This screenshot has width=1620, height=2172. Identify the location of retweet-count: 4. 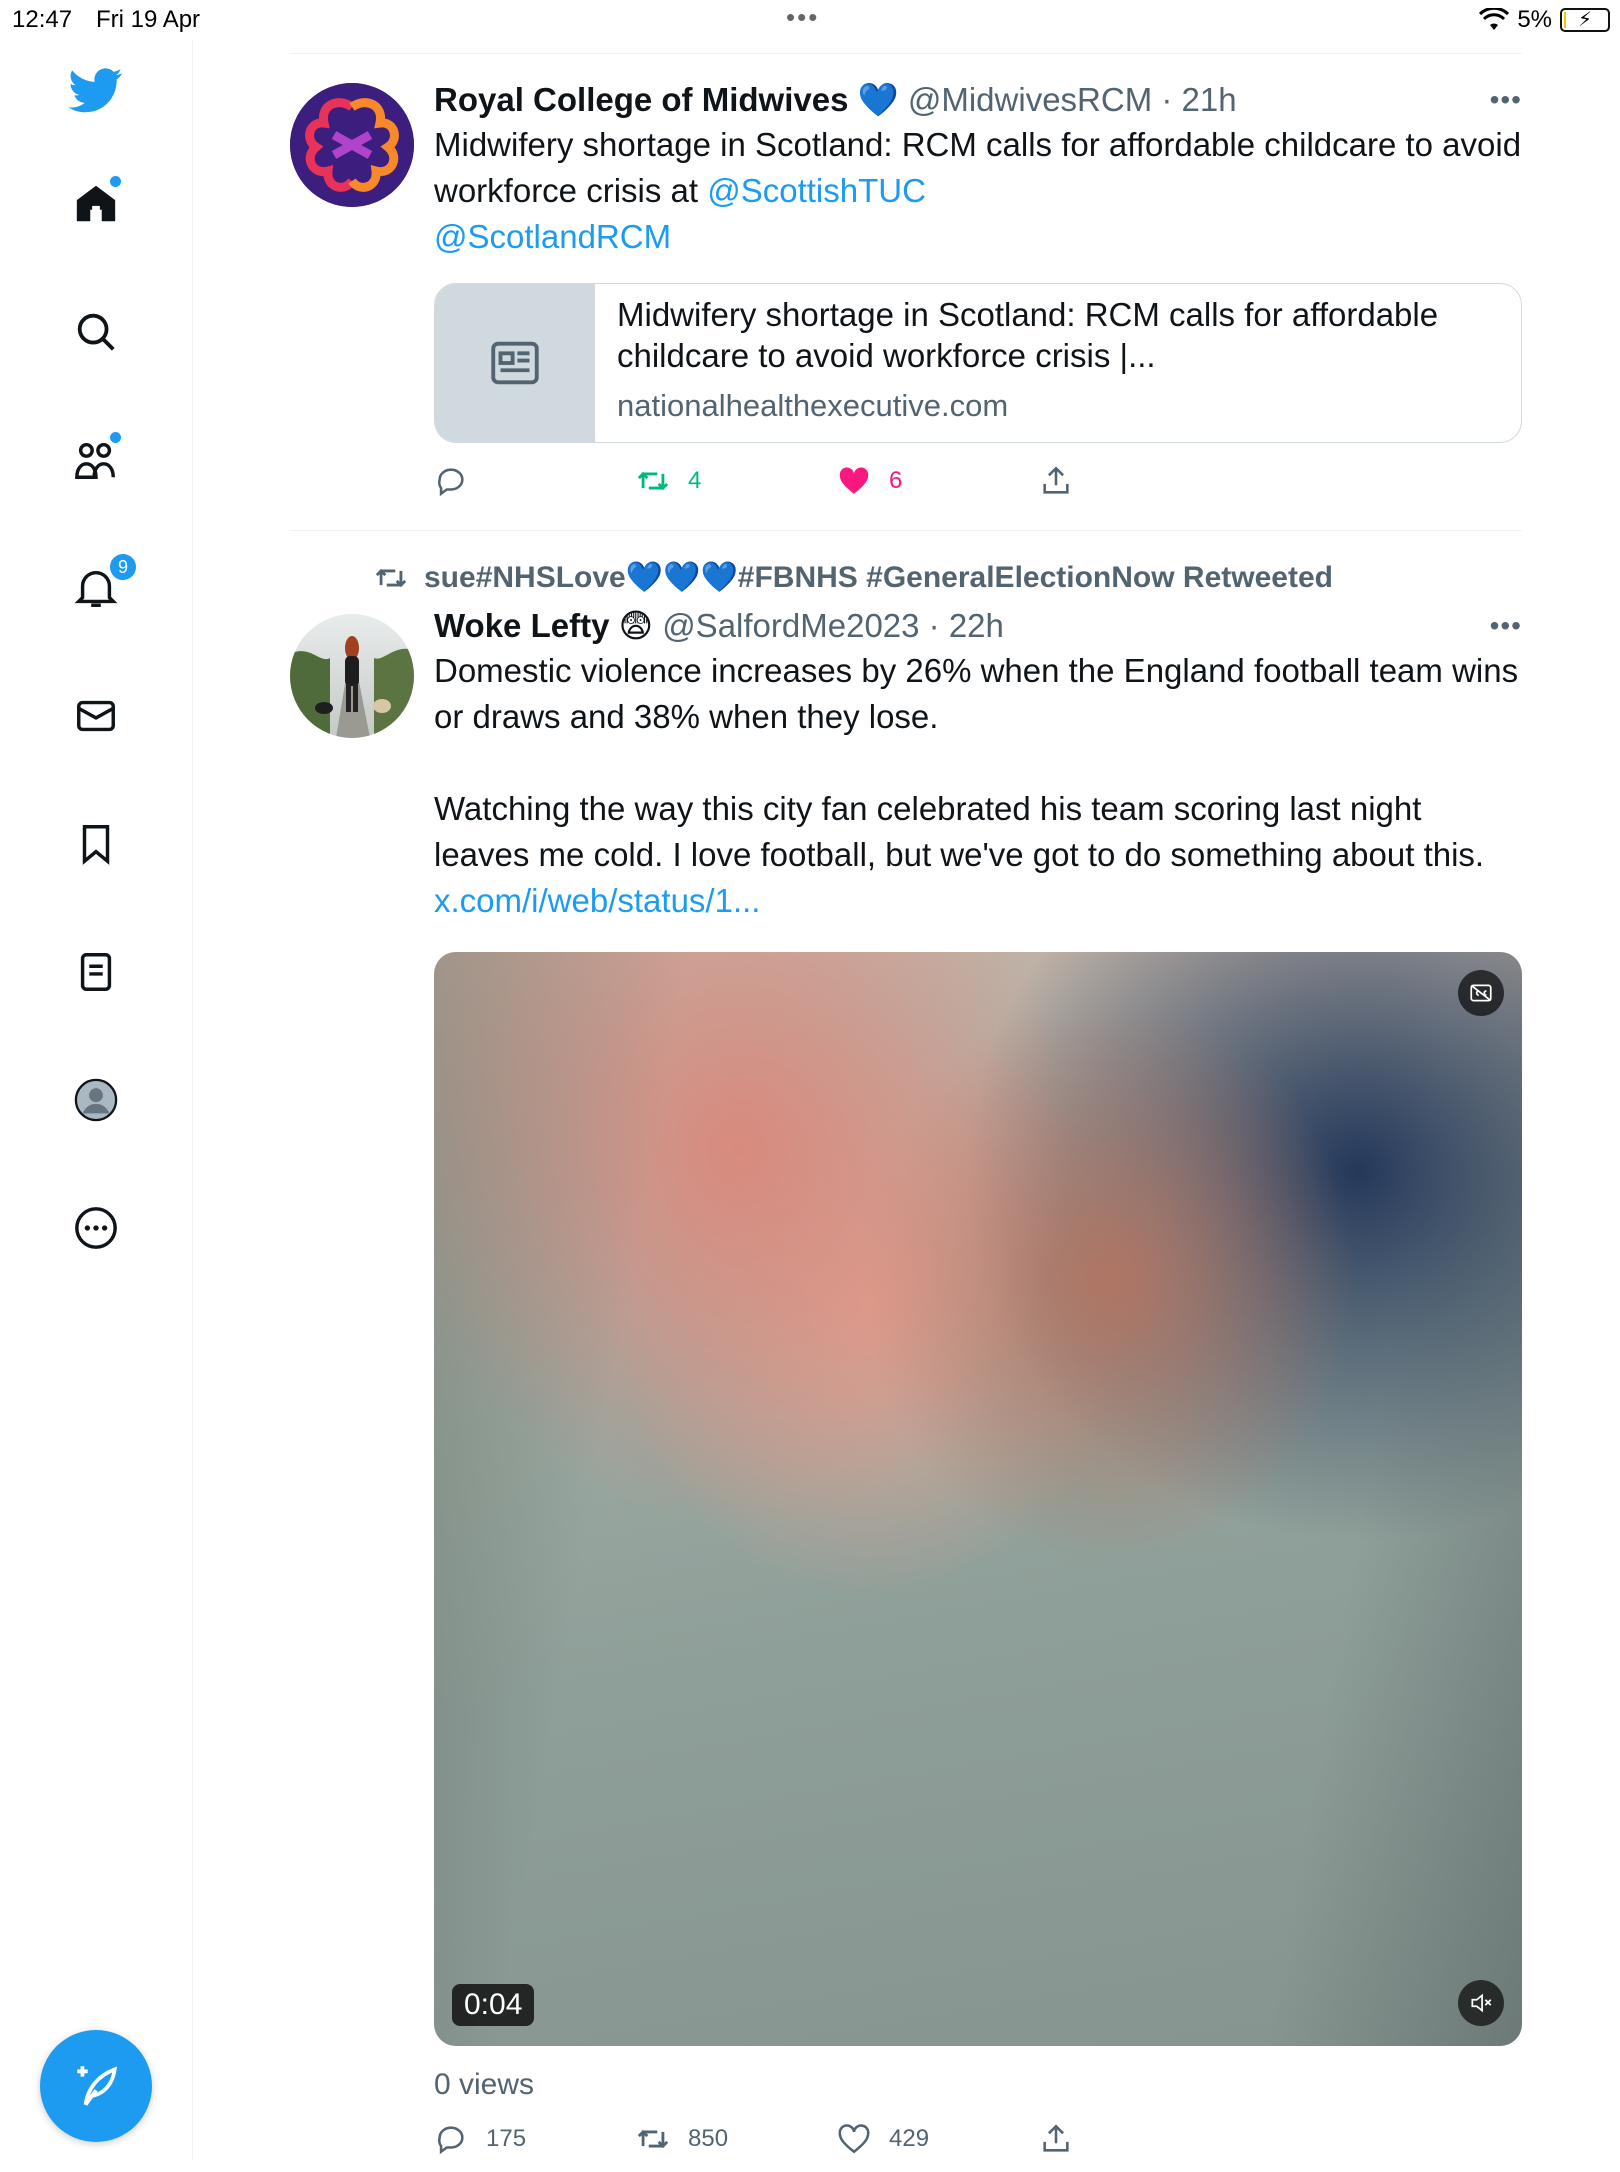
(695, 480).